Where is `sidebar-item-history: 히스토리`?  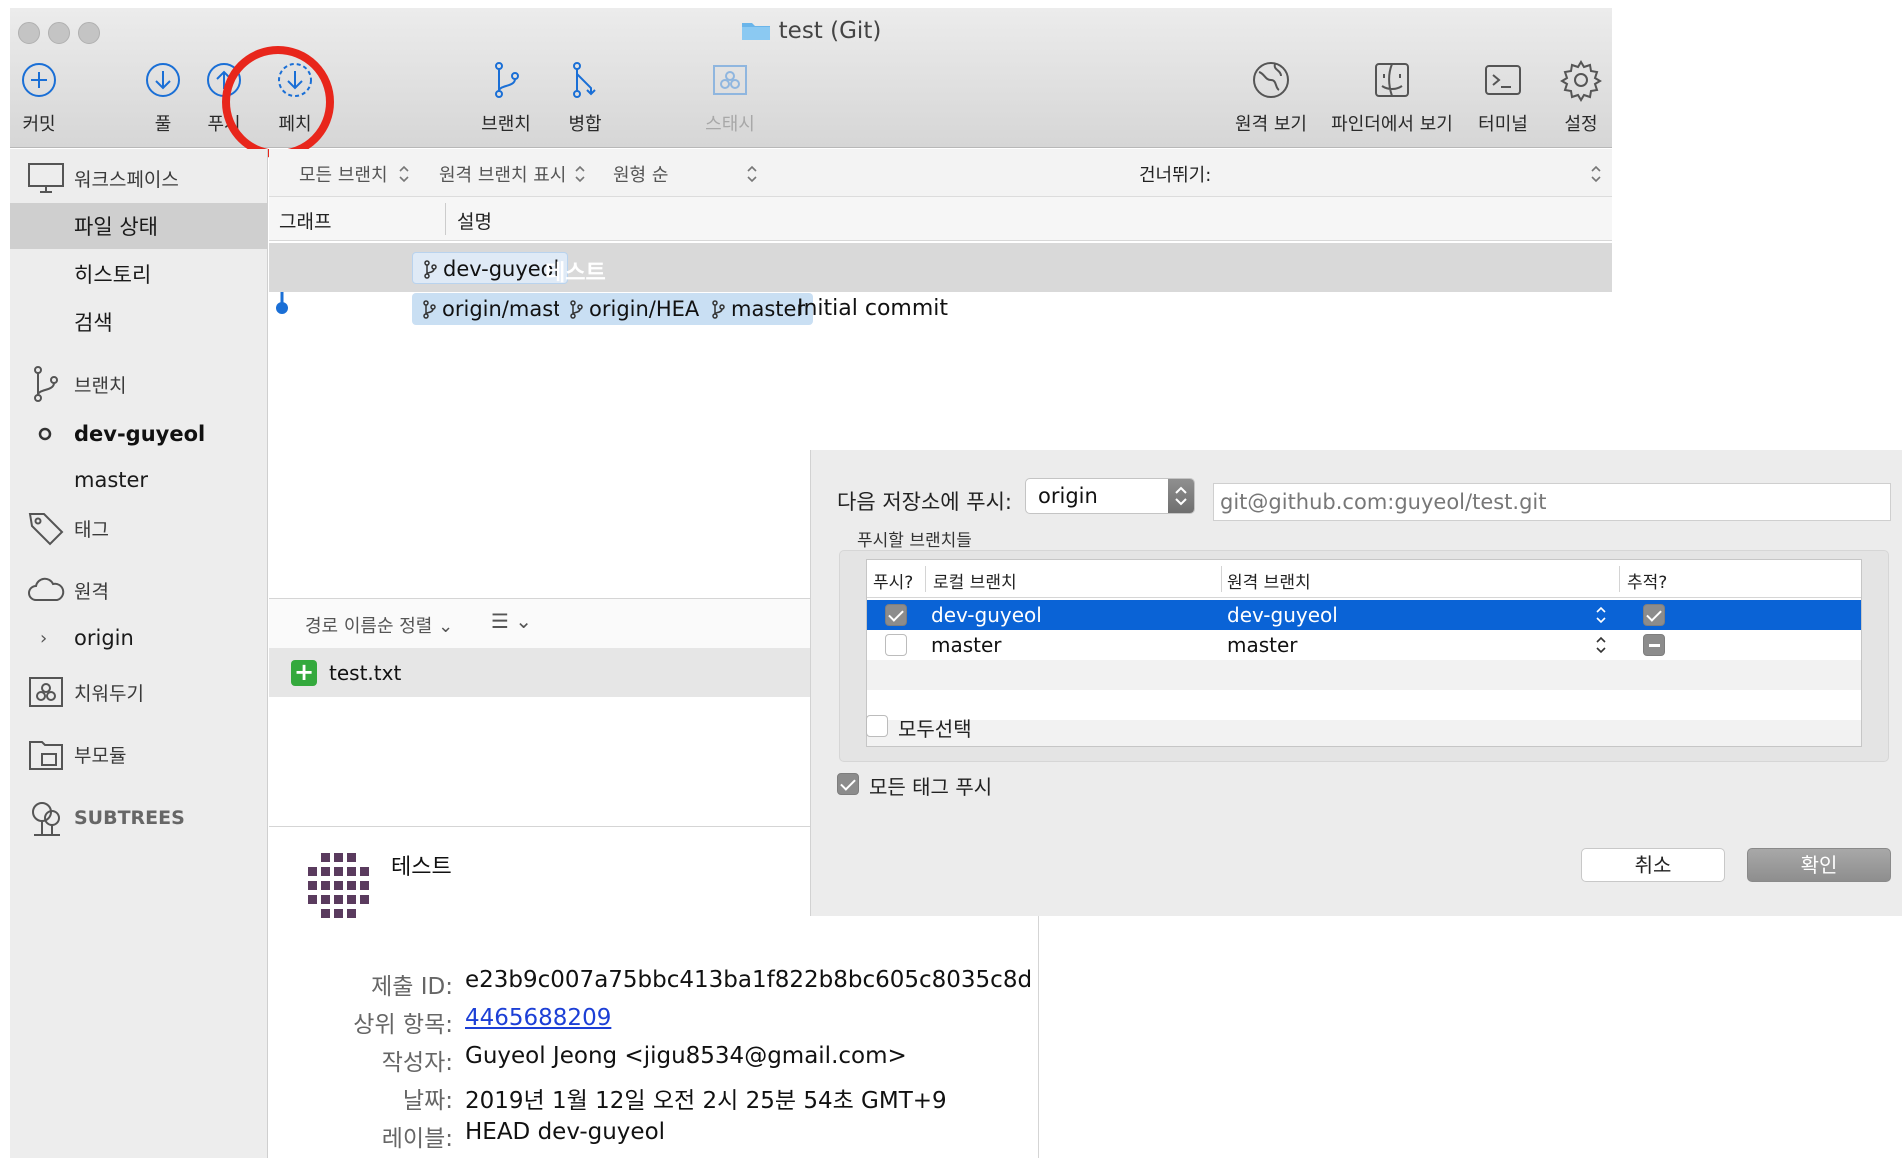
sidebar-item-history: 히스토리 is located at coordinates (139, 274).